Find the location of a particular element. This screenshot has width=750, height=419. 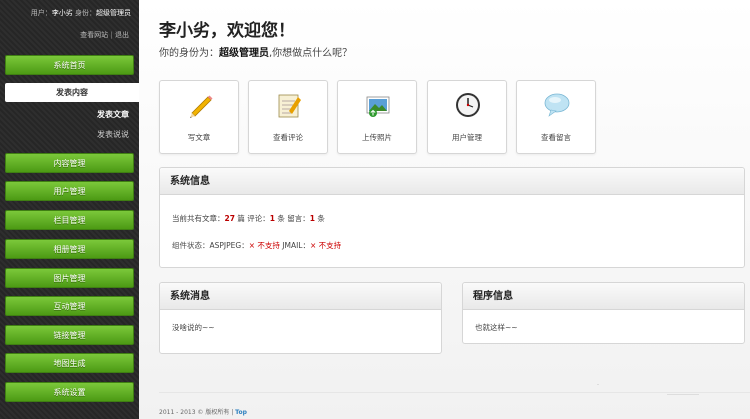

role-line-suffix: ,你想做点什么呢？ is located at coordinates (311, 53).